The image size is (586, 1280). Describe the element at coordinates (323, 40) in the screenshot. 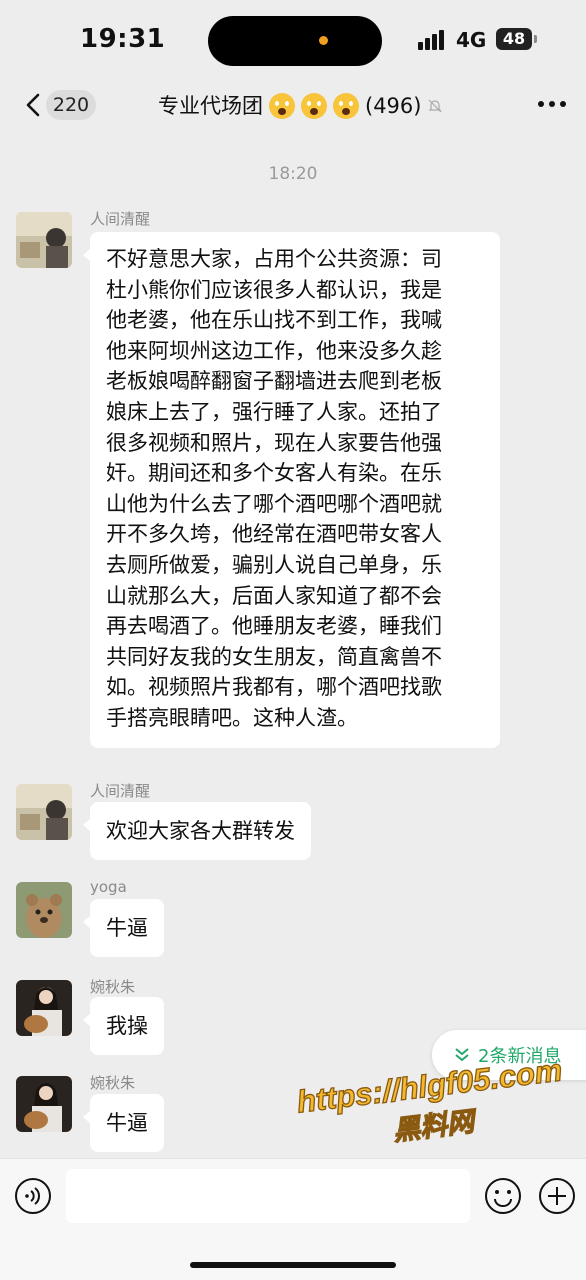

I see `recording-indicator-icon` at that location.